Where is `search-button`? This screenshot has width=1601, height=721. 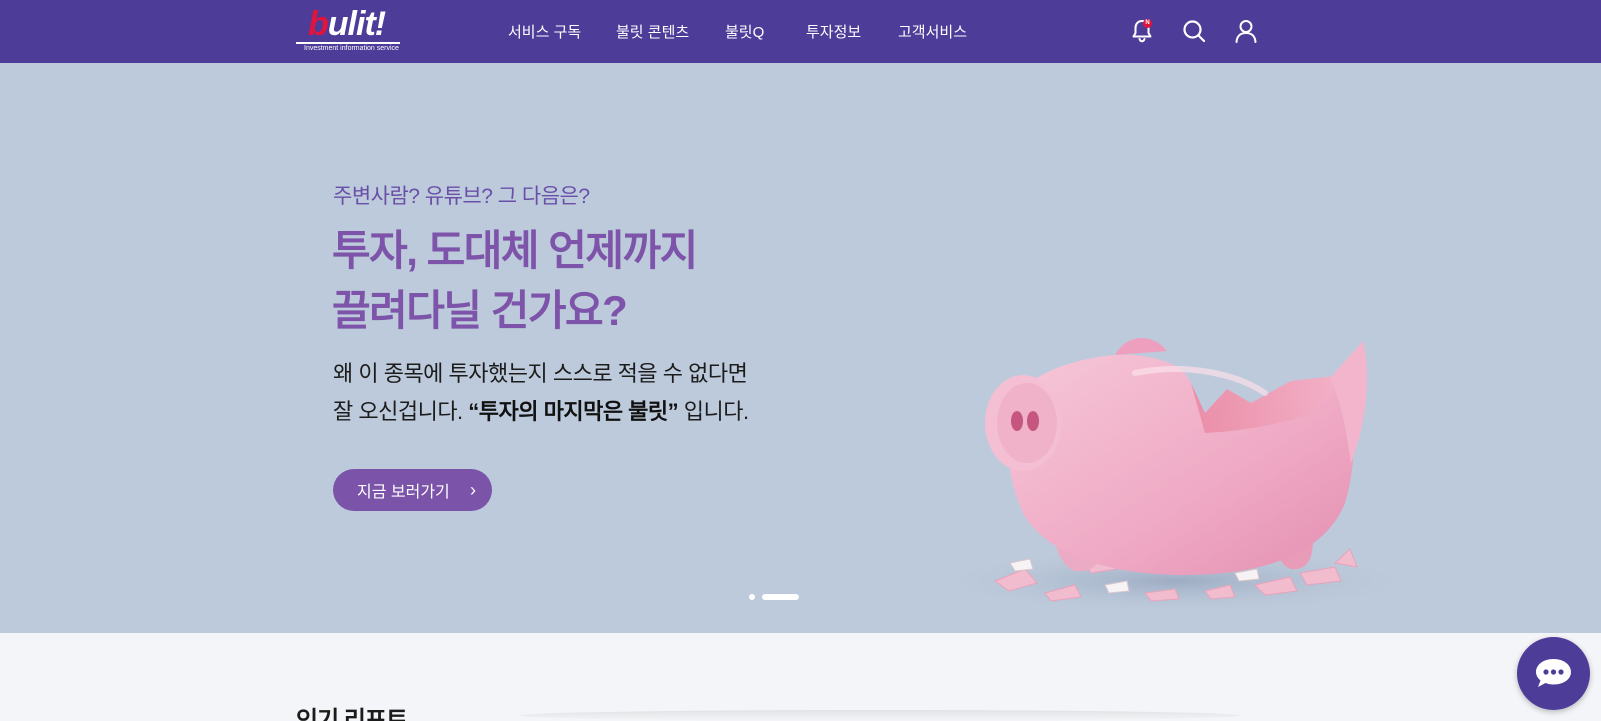
search-button is located at coordinates (1194, 31).